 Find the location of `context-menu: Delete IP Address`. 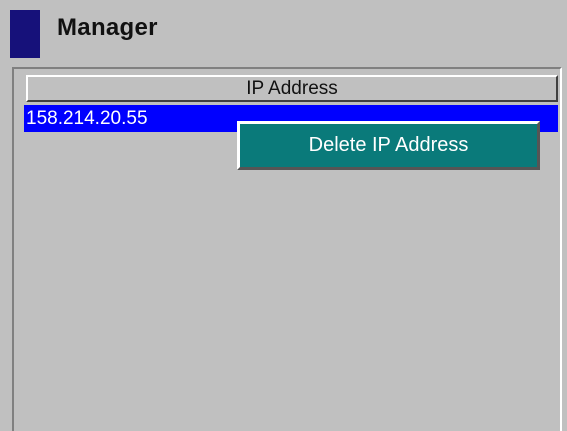

context-menu: Delete IP Address is located at coordinates (388, 145).